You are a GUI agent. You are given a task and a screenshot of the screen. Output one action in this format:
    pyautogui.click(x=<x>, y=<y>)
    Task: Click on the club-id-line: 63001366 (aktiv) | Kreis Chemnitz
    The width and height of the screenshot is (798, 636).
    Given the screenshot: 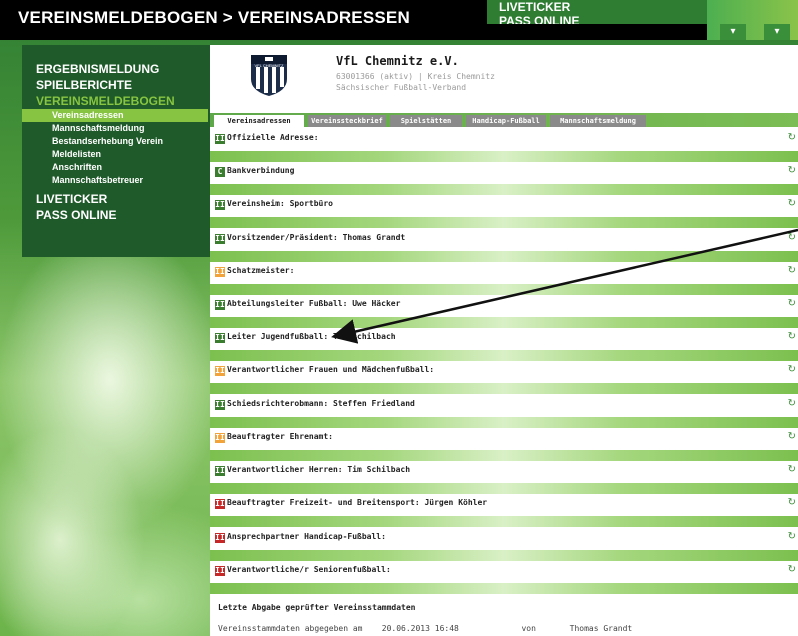 What is the action you would take?
    pyautogui.click(x=415, y=76)
    